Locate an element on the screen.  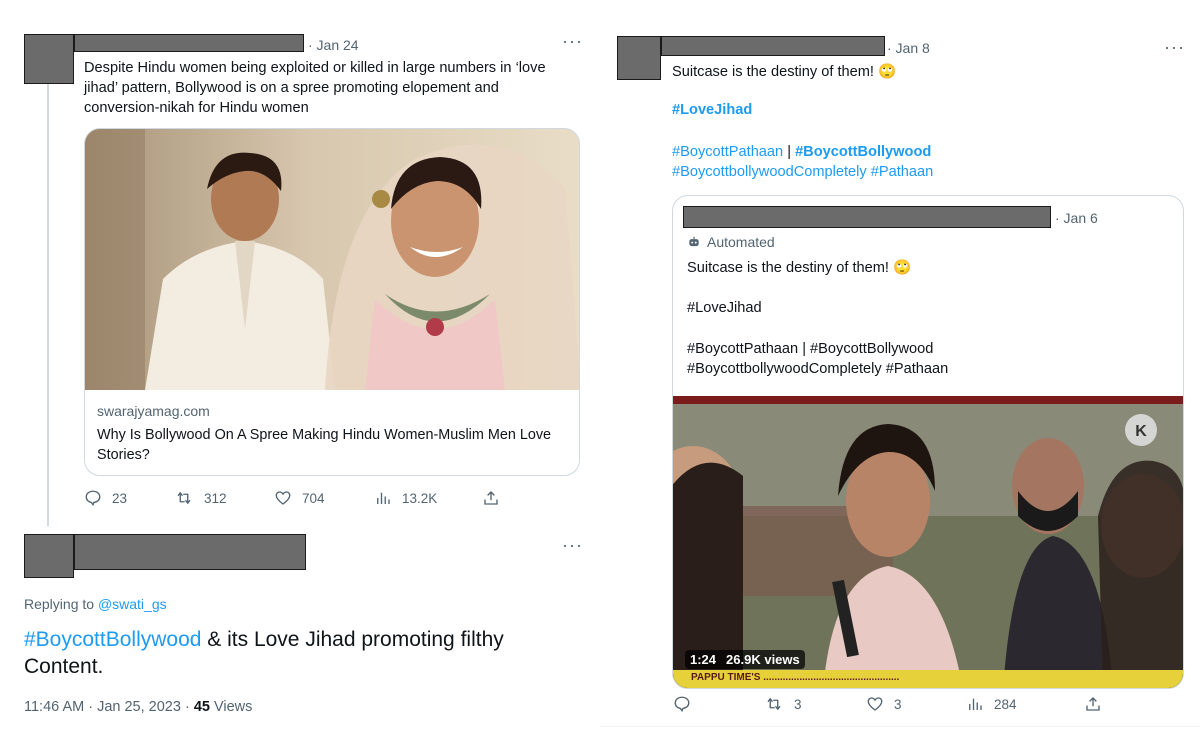
views-number: 45 is located at coordinates (201, 707).